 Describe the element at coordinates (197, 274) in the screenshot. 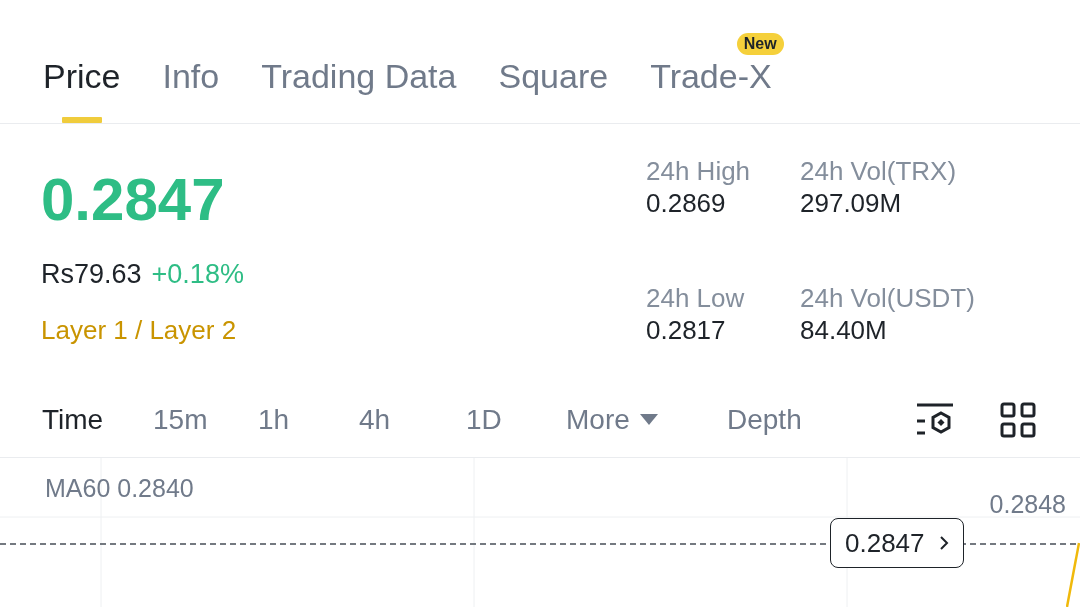

I see `price-change: +0.18%` at that location.